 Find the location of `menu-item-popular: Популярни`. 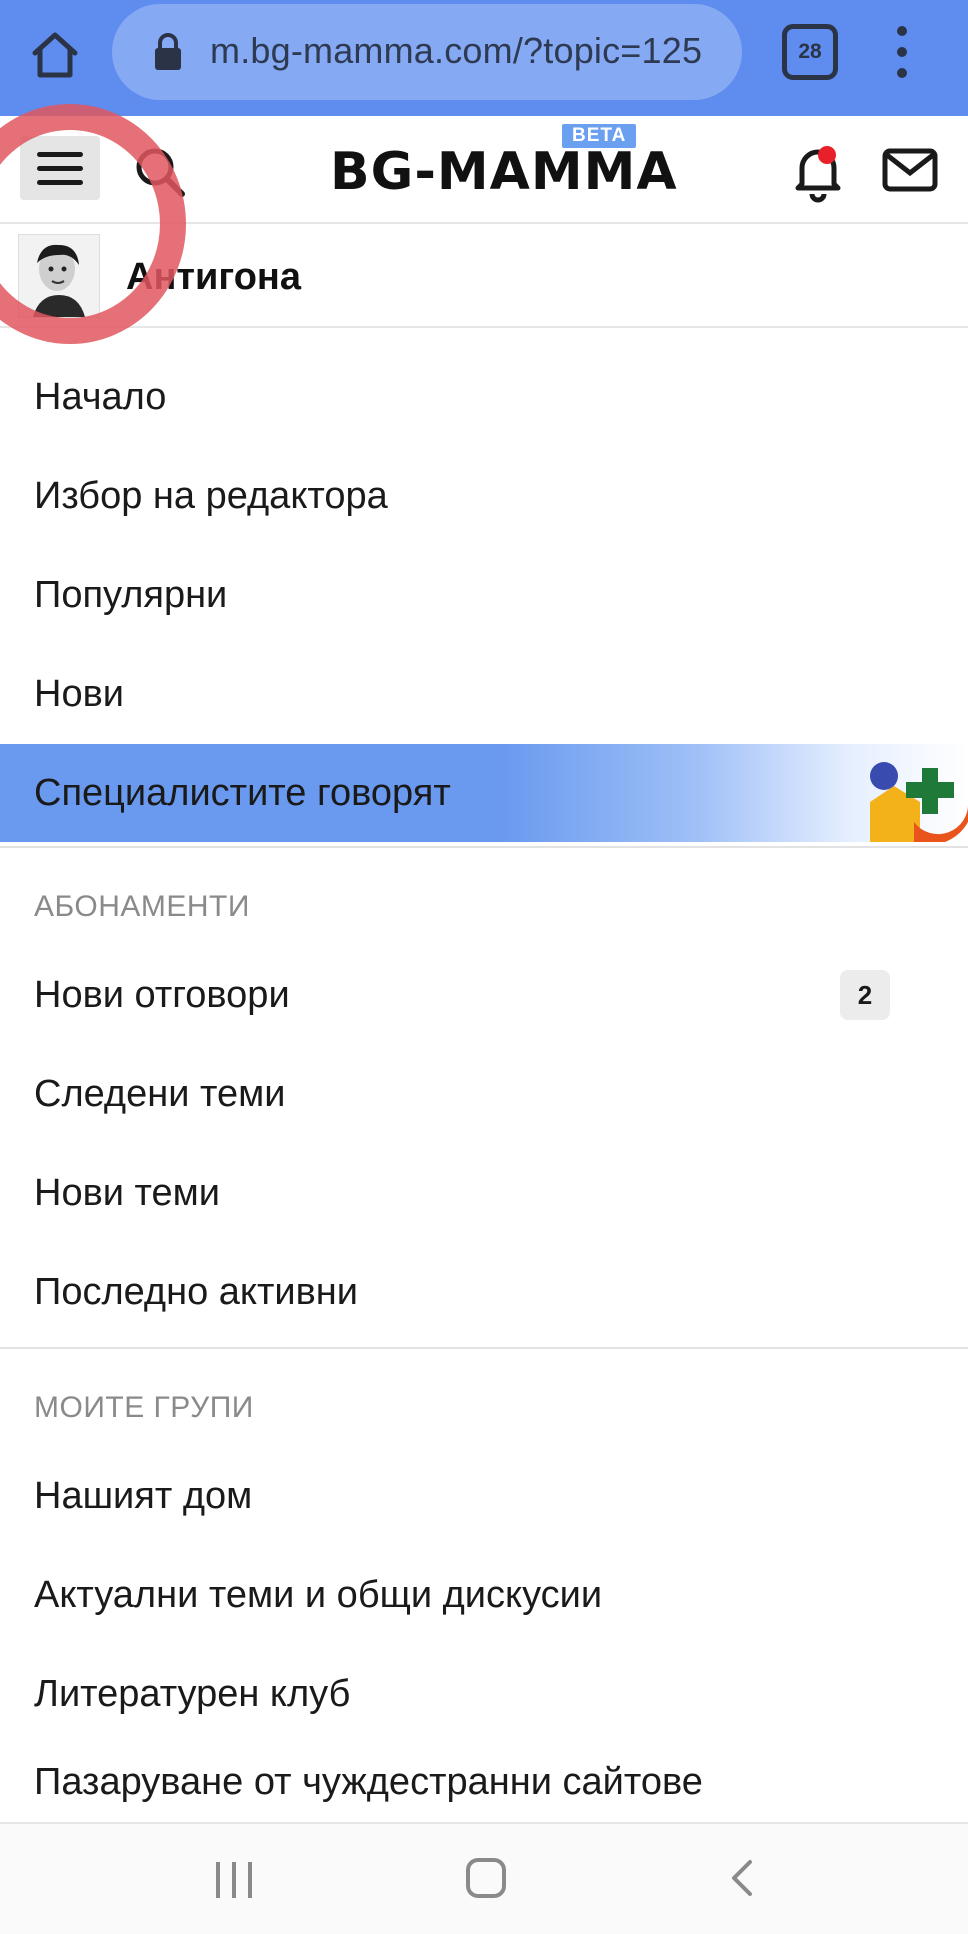

menu-item-popular: Популярни is located at coordinates (484, 595).